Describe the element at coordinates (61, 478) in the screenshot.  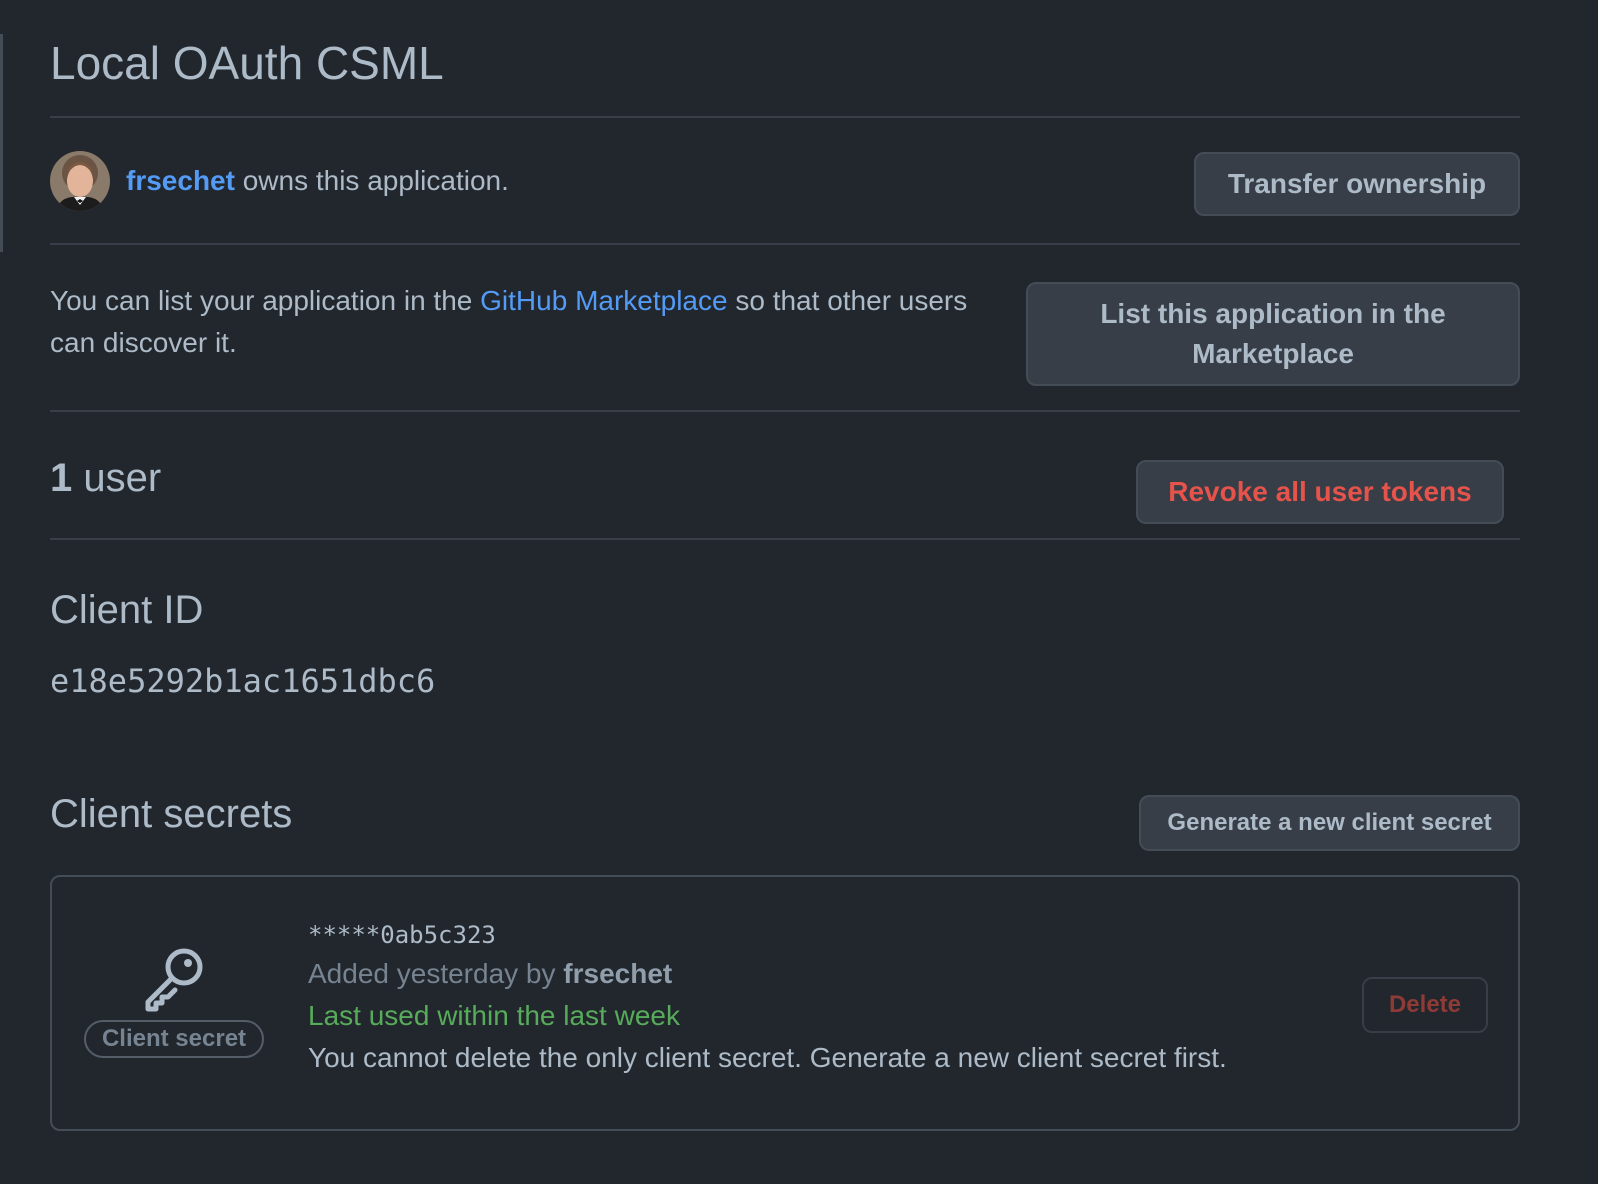
I see `user-count-number: 1` at that location.